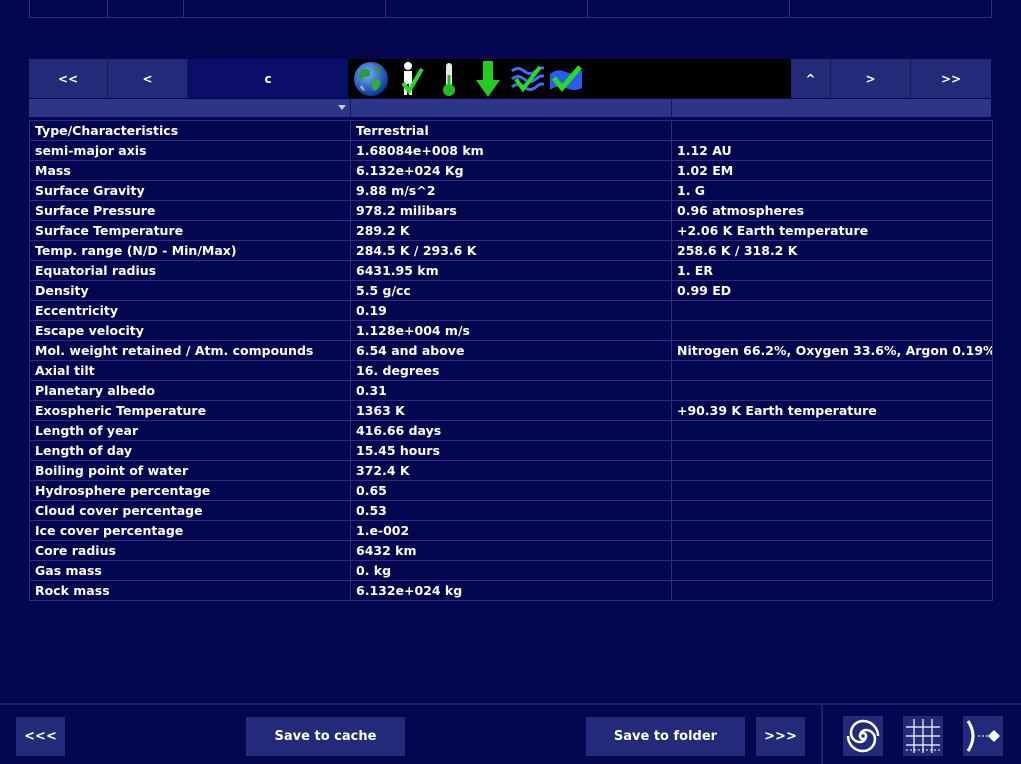 The height and width of the screenshot is (764, 1021). I want to click on property-name-cell: Cloud cover percentage, so click(190, 510).